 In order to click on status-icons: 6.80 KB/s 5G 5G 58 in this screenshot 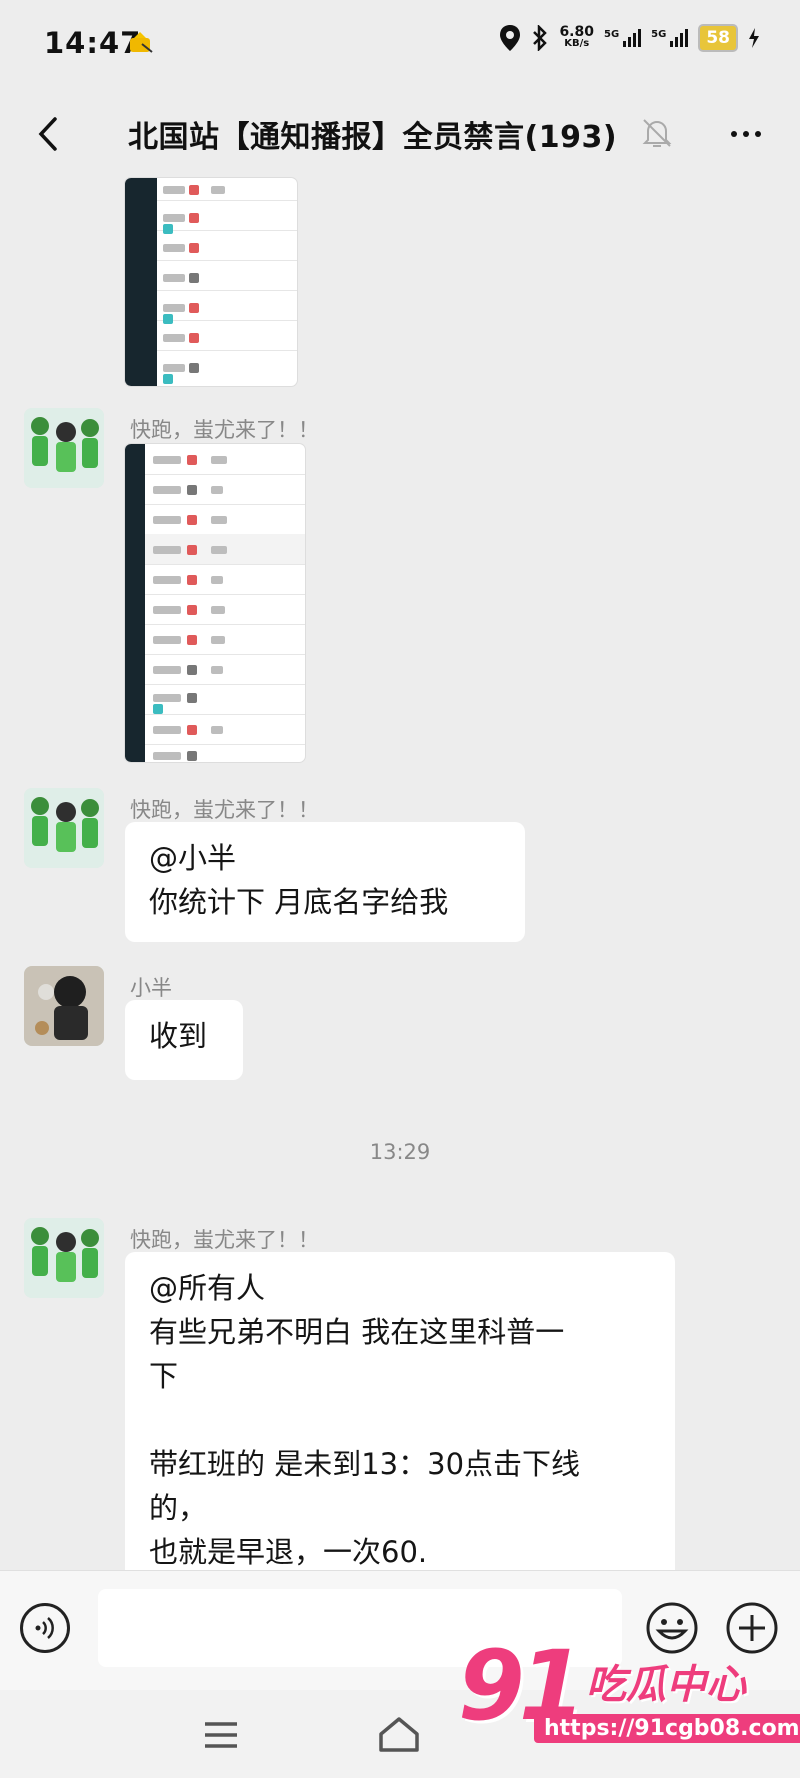, I will do `click(629, 38)`.